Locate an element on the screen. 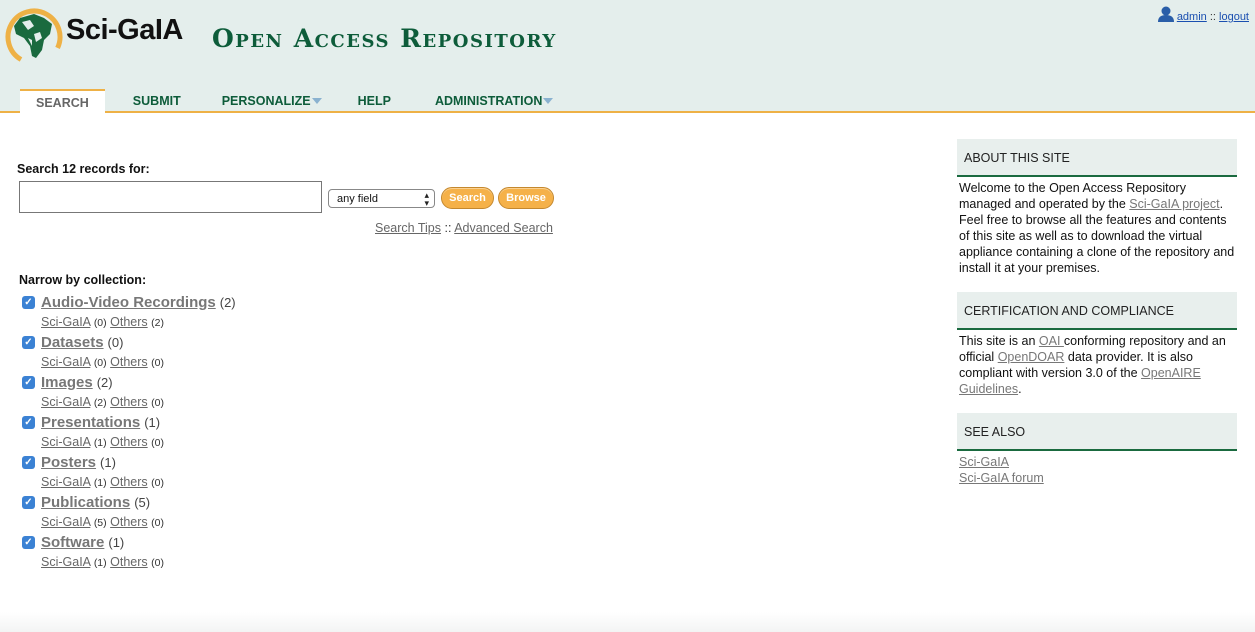  collection-count: (1) is located at coordinates (152, 422).